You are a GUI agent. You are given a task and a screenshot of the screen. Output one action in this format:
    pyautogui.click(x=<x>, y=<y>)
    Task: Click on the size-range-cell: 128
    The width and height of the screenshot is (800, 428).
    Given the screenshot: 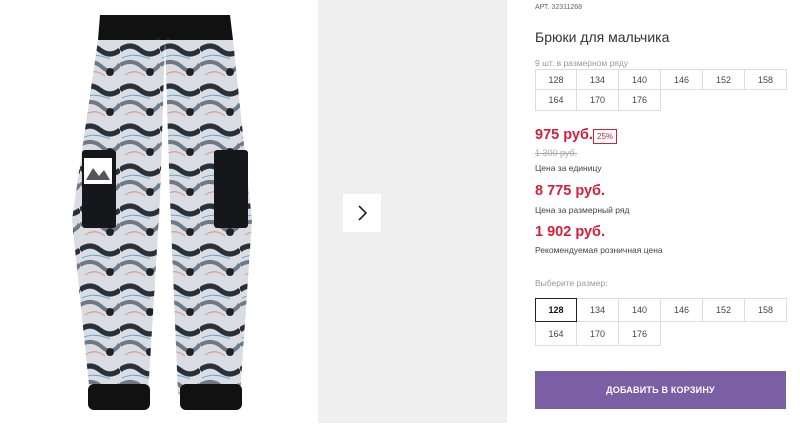 What is the action you would take?
    pyautogui.click(x=556, y=79)
    